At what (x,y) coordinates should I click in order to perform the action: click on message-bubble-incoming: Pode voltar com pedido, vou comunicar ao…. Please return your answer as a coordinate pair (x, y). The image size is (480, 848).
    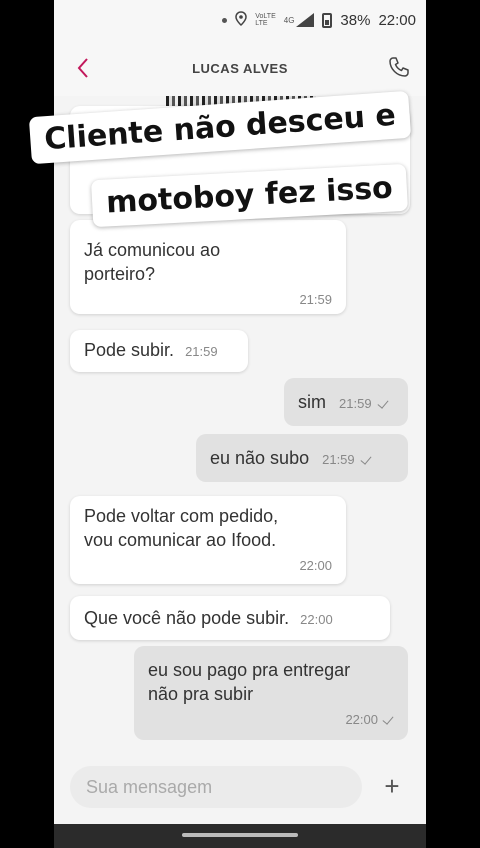
    Looking at the image, I should click on (208, 540).